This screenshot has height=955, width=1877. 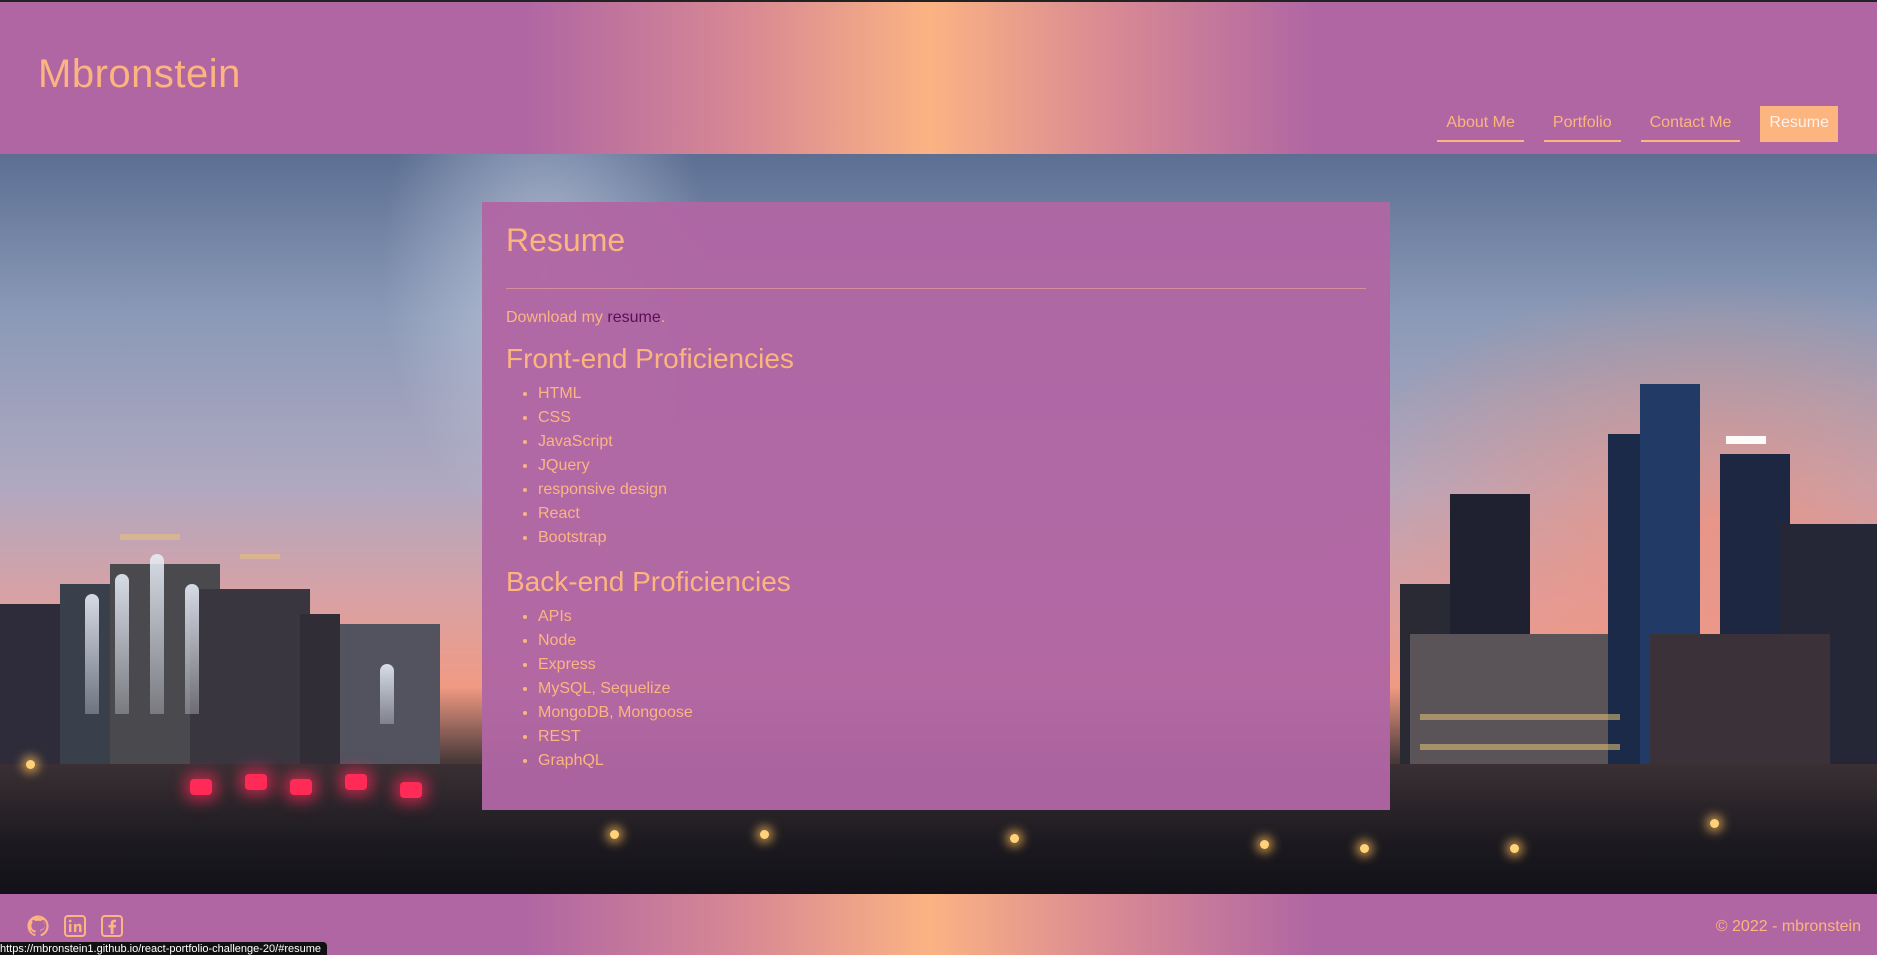 What do you see at coordinates (952, 641) in the screenshot?
I see `list-item: Node` at bounding box center [952, 641].